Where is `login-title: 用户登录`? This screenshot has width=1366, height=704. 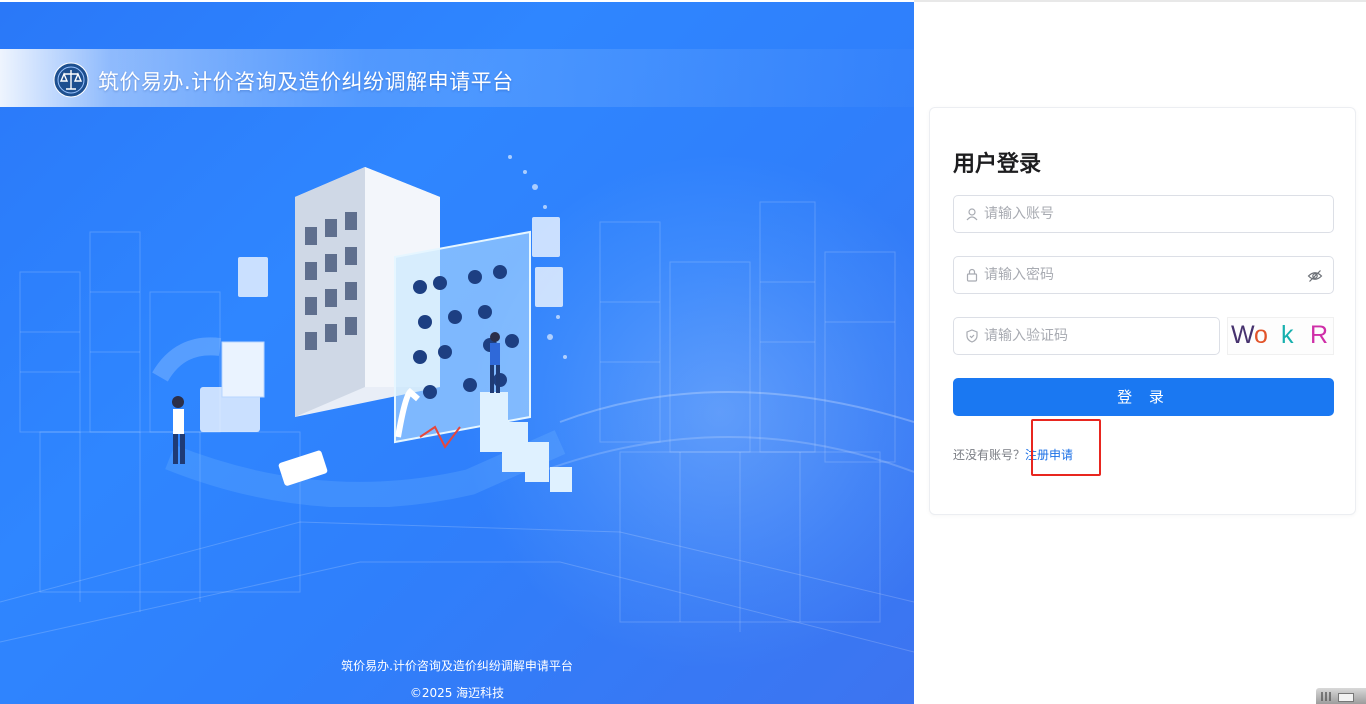
login-title: 用户登录 is located at coordinates (997, 164).